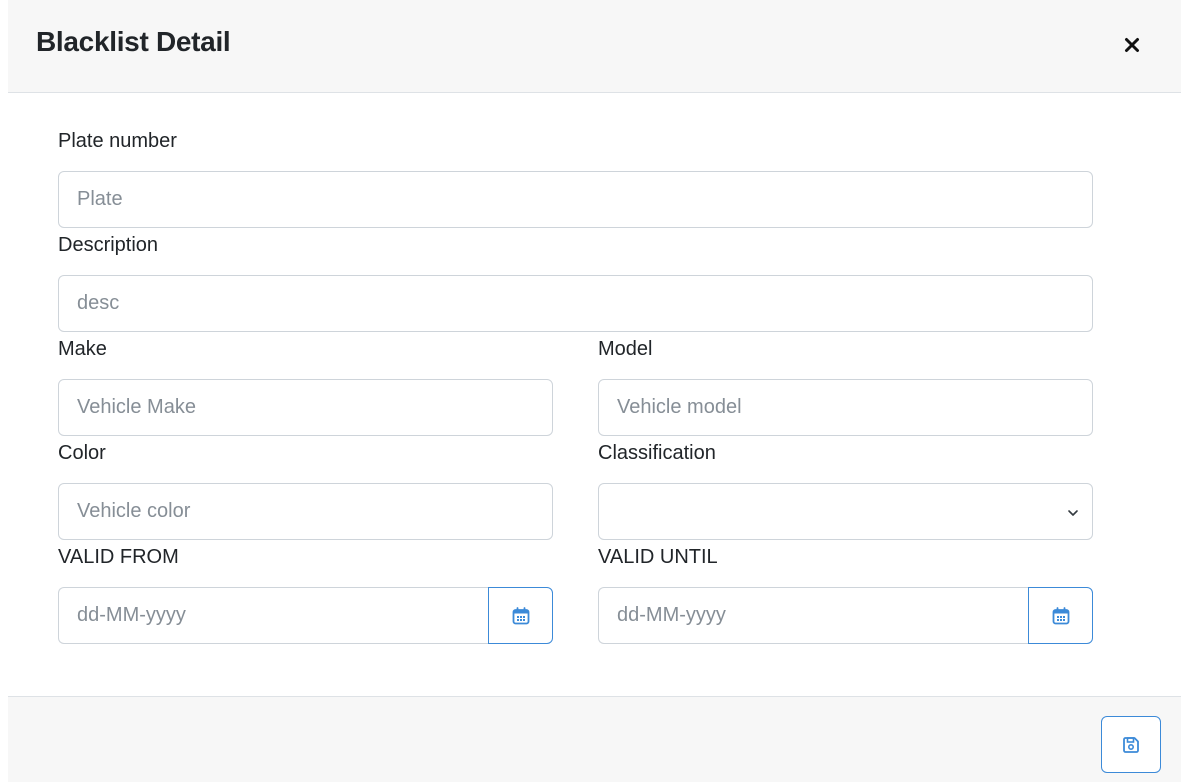 This screenshot has width=1181, height=782. I want to click on model-label: Model, so click(625, 349).